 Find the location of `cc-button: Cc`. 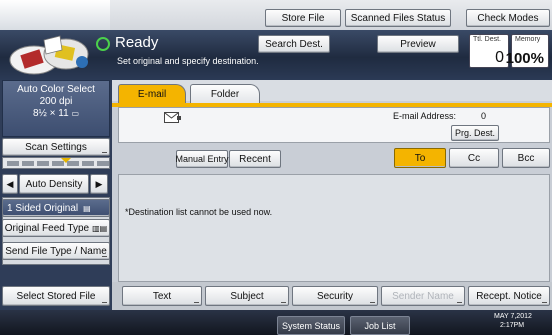

cc-button: Cc is located at coordinates (474, 158).